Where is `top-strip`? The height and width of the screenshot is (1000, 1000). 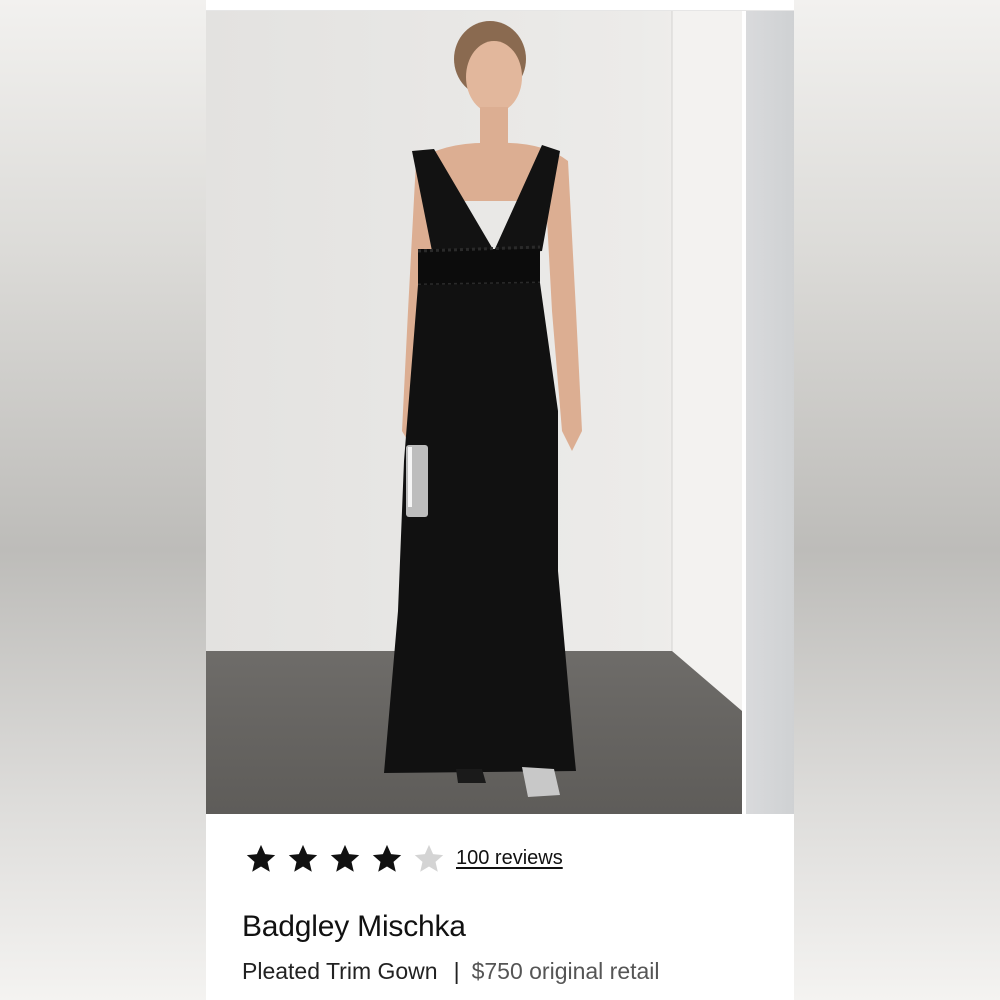 top-strip is located at coordinates (500, 5).